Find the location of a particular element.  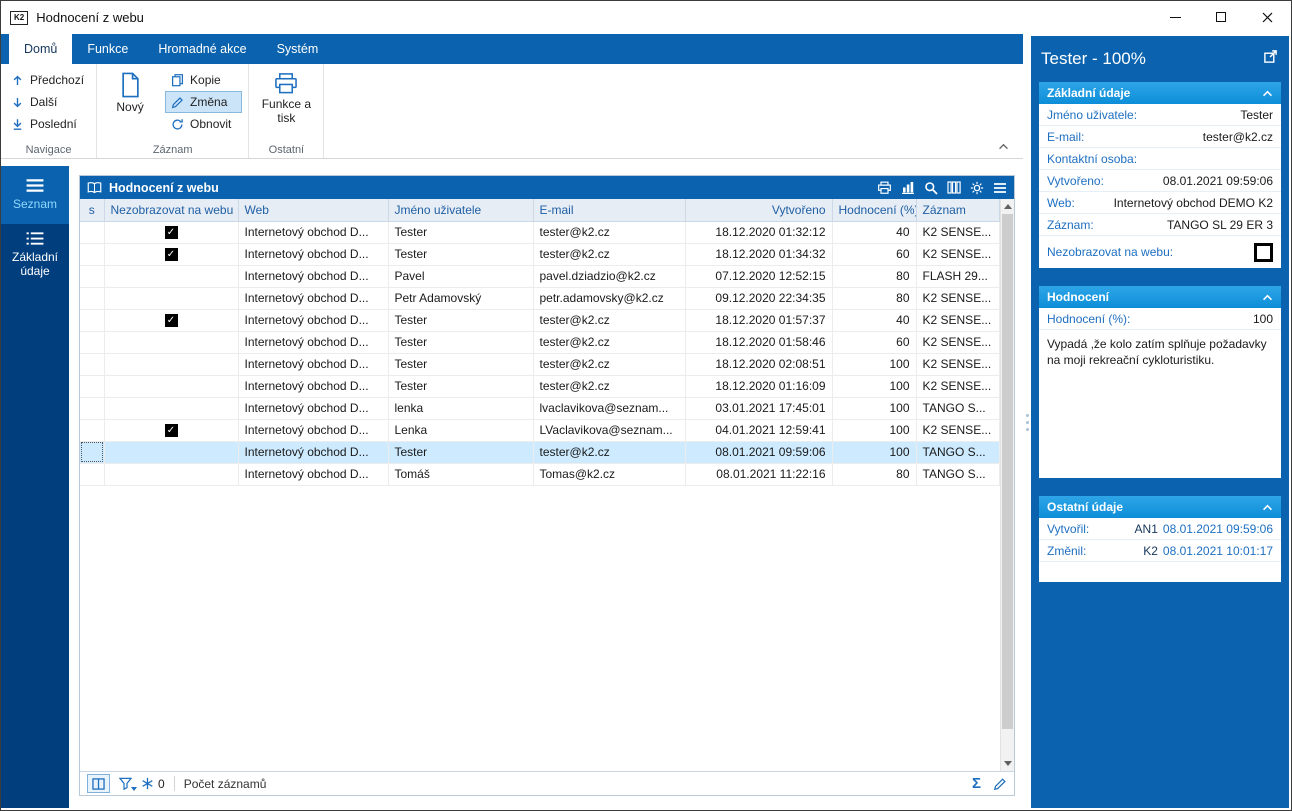

cell-created: 04.01.2021 12:59:41 is located at coordinates (759, 430).